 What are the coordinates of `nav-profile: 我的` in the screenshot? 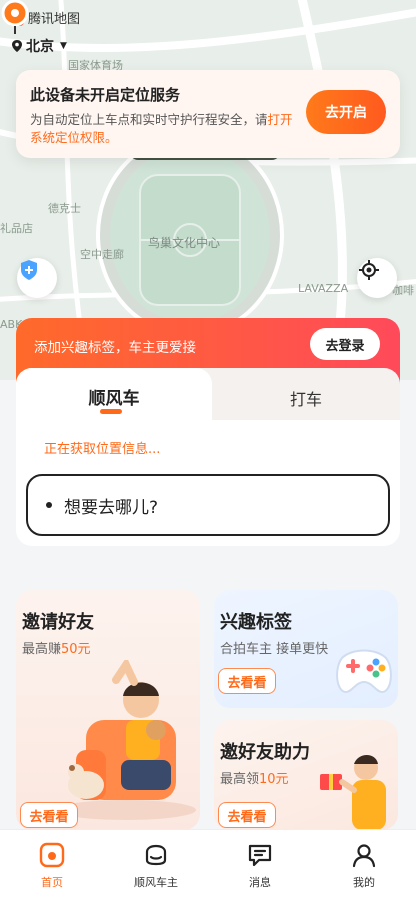 It's located at (364, 863).